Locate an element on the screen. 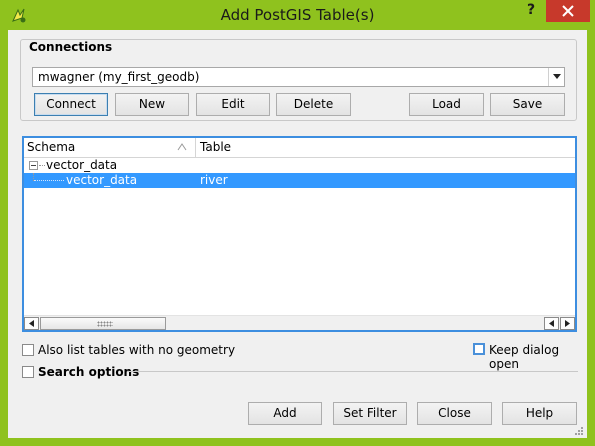 The width and height of the screenshot is (595, 446). keep-dialog-open-label: Keep dialog open is located at coordinates (524, 357).